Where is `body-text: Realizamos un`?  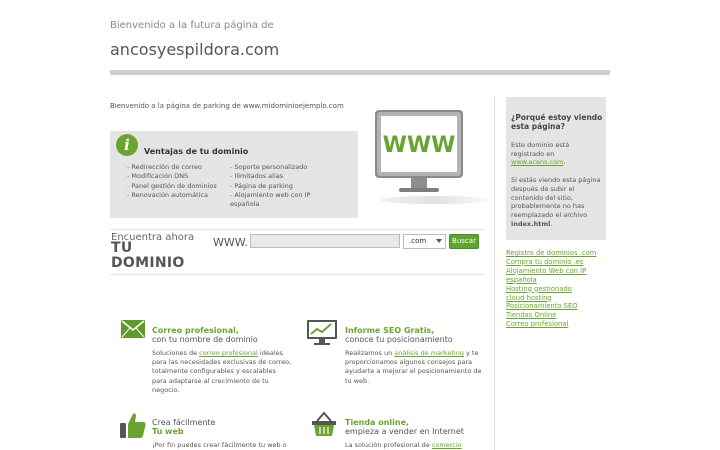
body-text: Realizamos un is located at coordinates (370, 353).